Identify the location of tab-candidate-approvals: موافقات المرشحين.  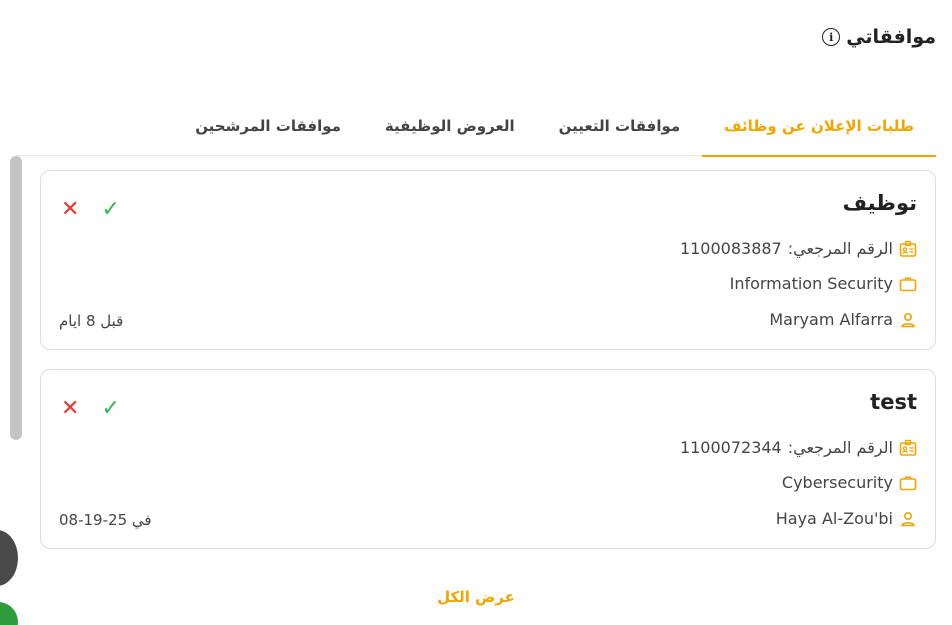
(268, 126).